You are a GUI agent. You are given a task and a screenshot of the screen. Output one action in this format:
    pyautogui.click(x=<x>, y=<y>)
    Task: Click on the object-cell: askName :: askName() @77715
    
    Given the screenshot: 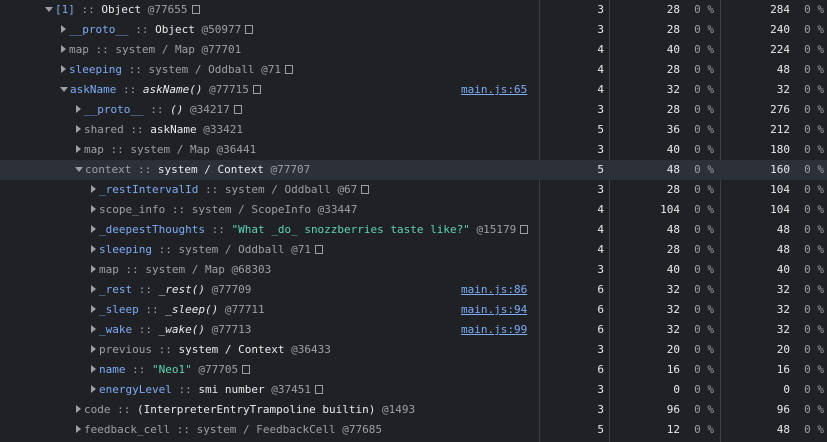 What is the action you would take?
    pyautogui.click(x=269, y=90)
    